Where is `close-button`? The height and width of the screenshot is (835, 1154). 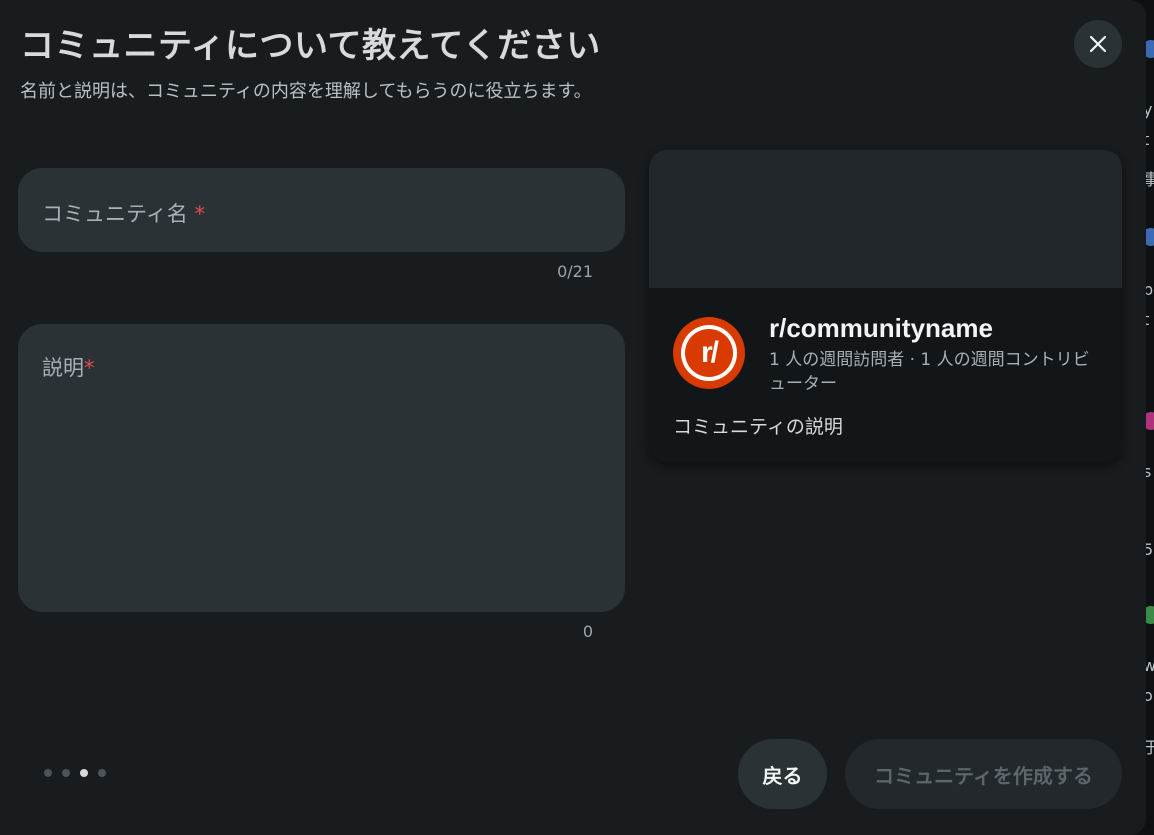
close-button is located at coordinates (1098, 44).